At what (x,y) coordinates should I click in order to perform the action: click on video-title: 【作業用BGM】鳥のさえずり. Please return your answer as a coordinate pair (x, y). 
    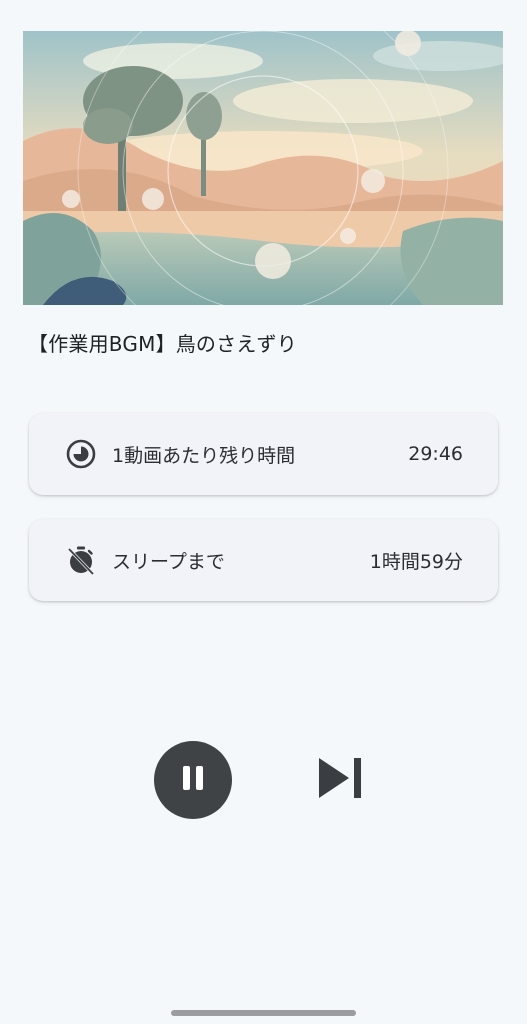
    Looking at the image, I should click on (162, 344).